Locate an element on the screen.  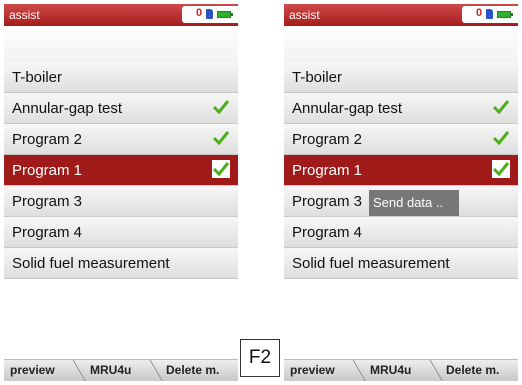
send-data-tooltip: Send data .. is located at coordinates (414, 203).